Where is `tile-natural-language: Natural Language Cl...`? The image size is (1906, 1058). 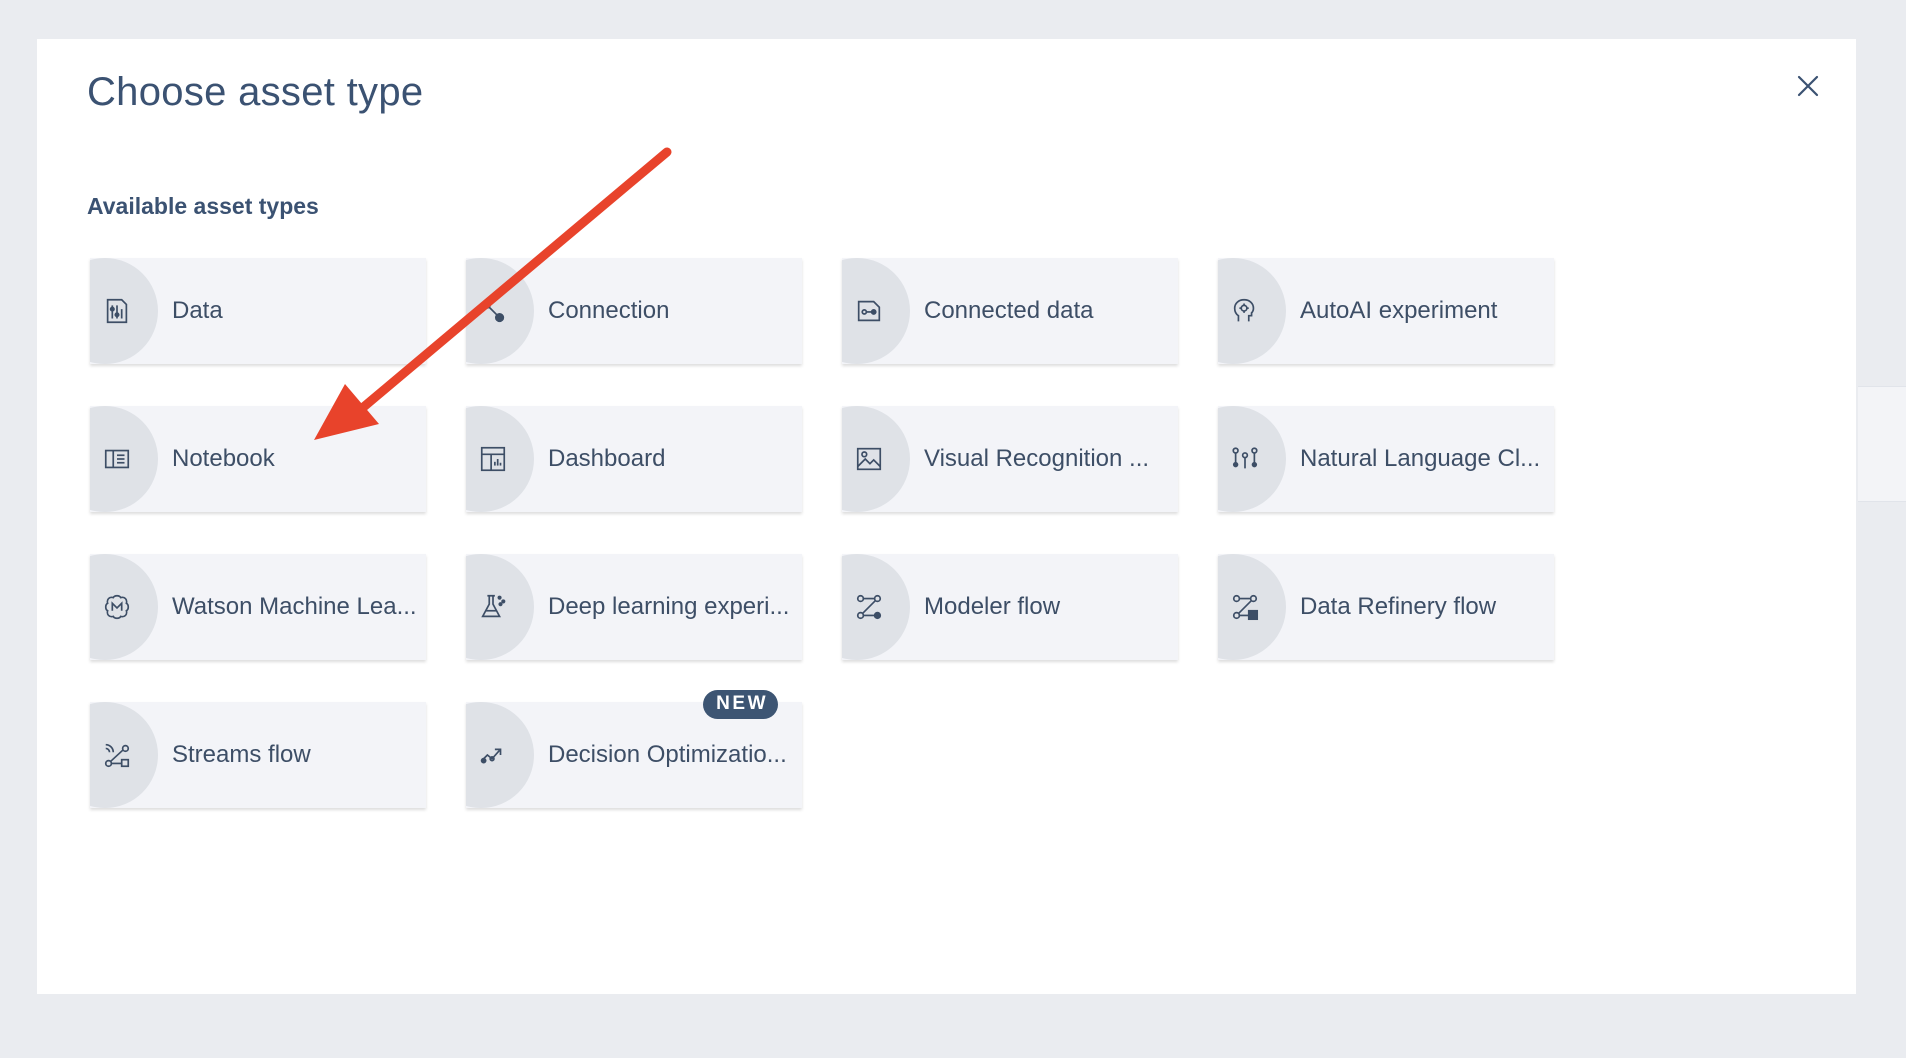
tile-natural-language: Natural Language Cl... is located at coordinates (1386, 459).